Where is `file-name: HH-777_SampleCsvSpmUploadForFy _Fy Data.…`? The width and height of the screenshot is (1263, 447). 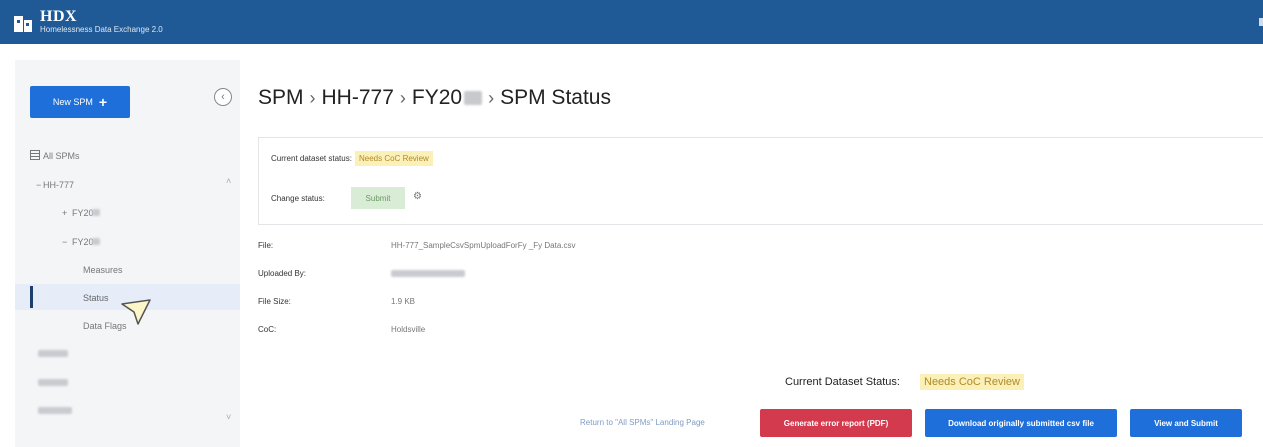
file-name: HH-777_SampleCsvSpmUploadForFy _Fy Data.… is located at coordinates (483, 245).